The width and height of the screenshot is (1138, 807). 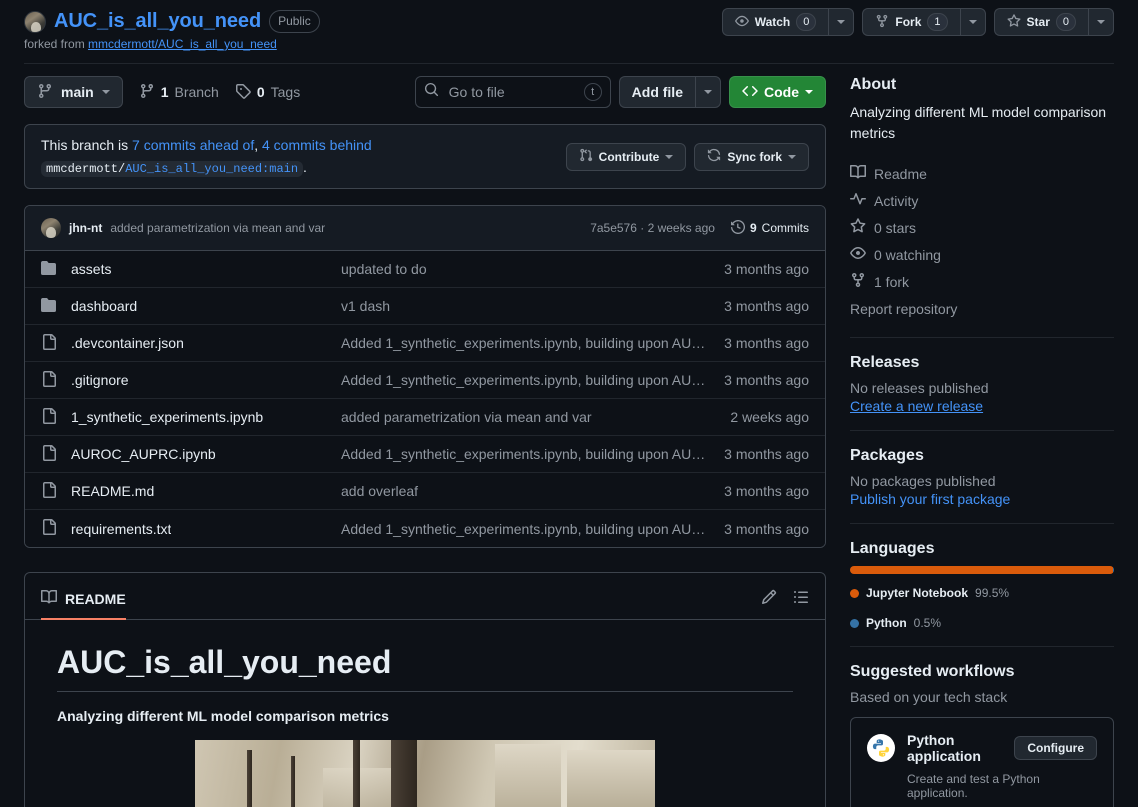 I want to click on owner-avatar, so click(x=35, y=21).